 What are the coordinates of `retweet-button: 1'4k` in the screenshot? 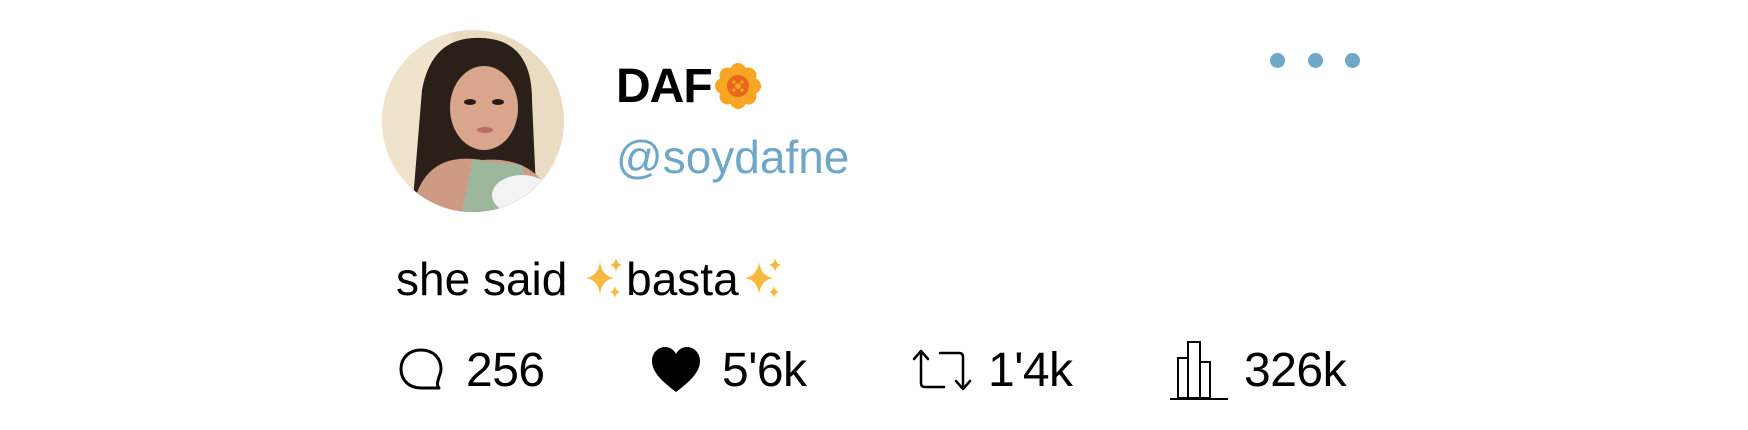 It's located at (991, 370).